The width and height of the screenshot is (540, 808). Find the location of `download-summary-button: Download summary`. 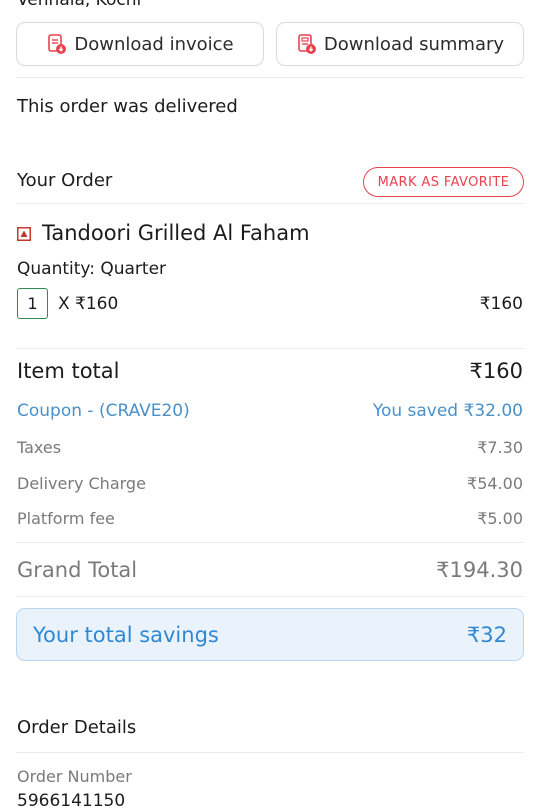

download-summary-button: Download summary is located at coordinates (400, 44).